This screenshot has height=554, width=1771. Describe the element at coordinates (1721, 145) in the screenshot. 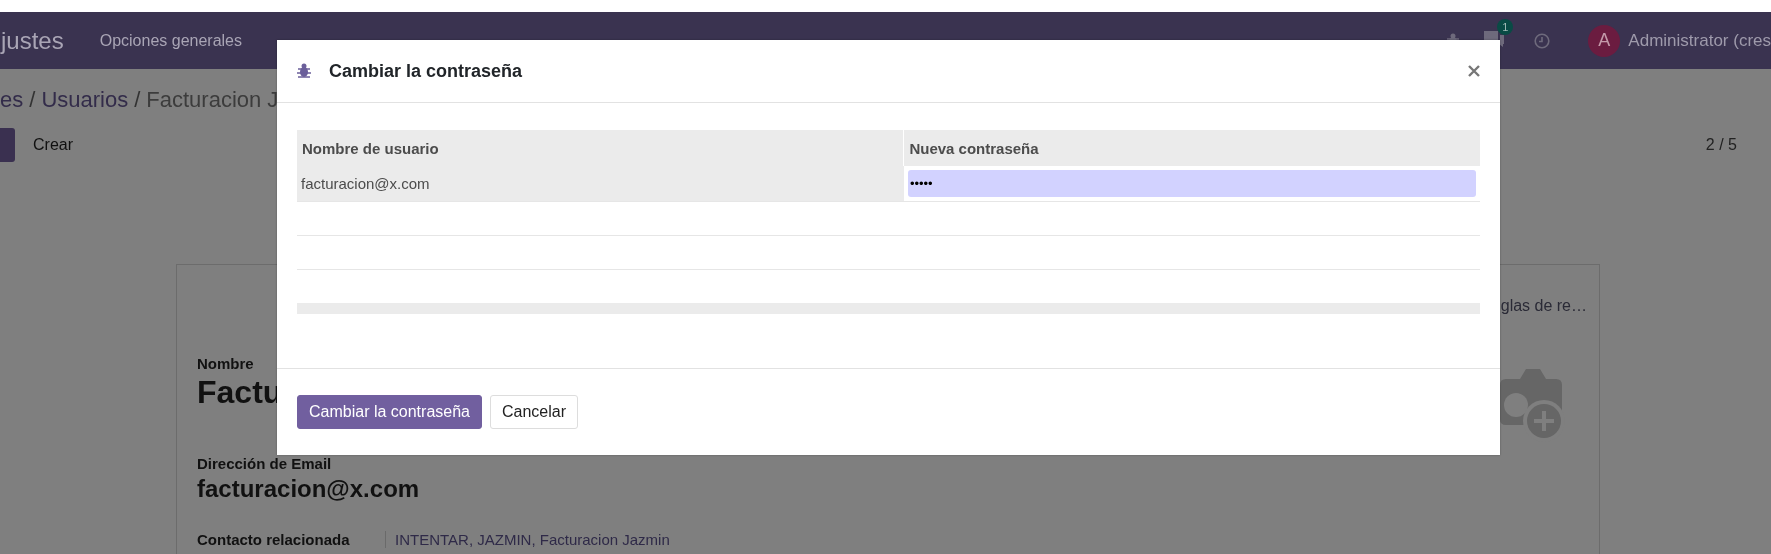

I see `pager-counter: 2 / 5` at that location.